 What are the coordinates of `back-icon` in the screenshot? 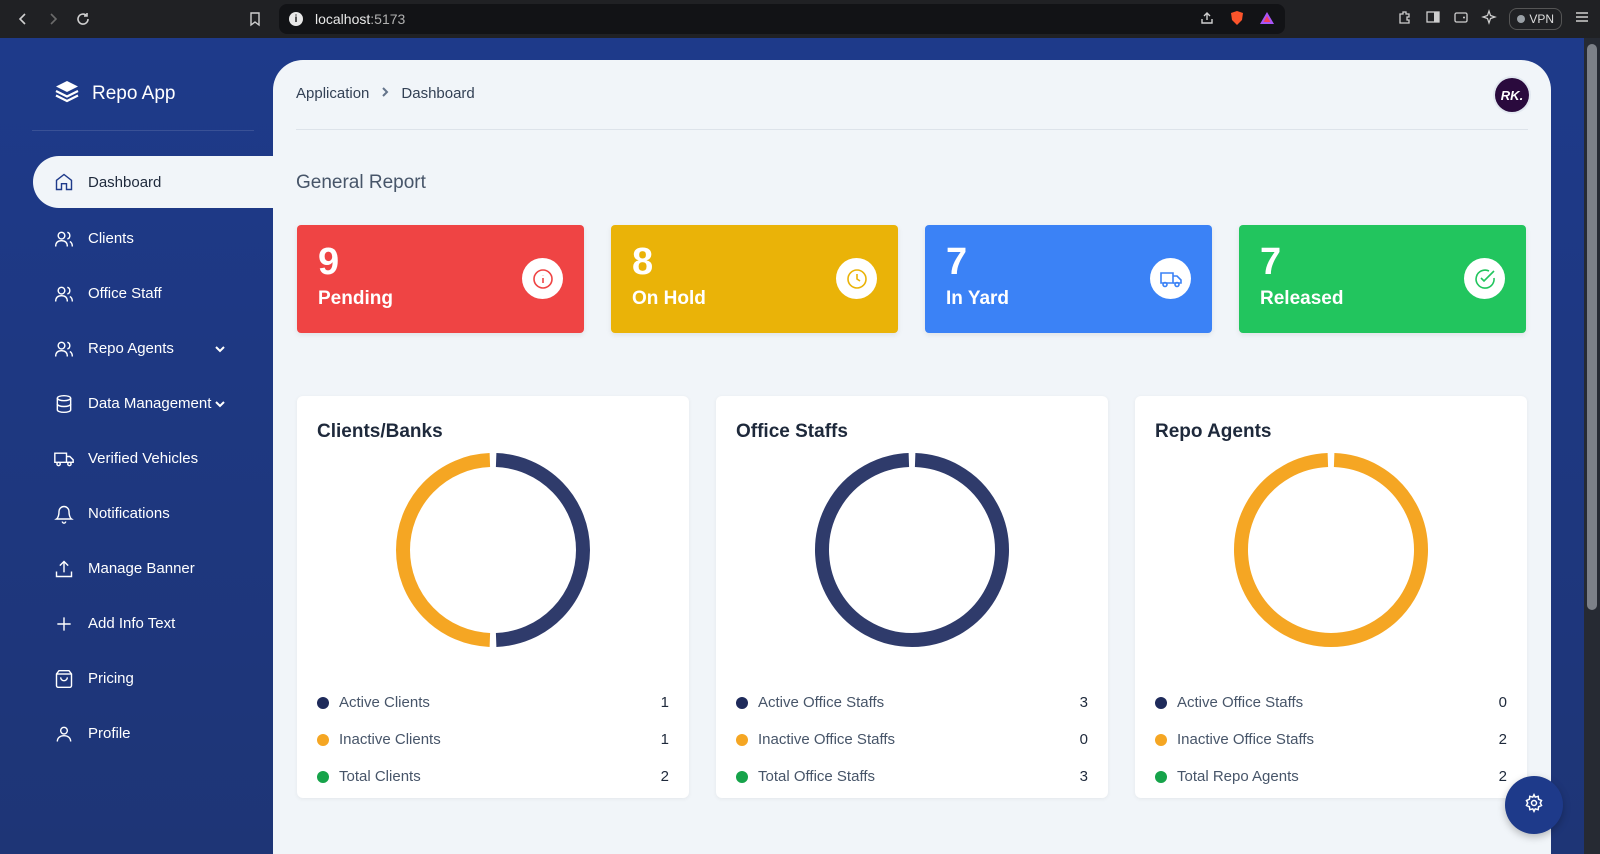 It's located at (23, 19).